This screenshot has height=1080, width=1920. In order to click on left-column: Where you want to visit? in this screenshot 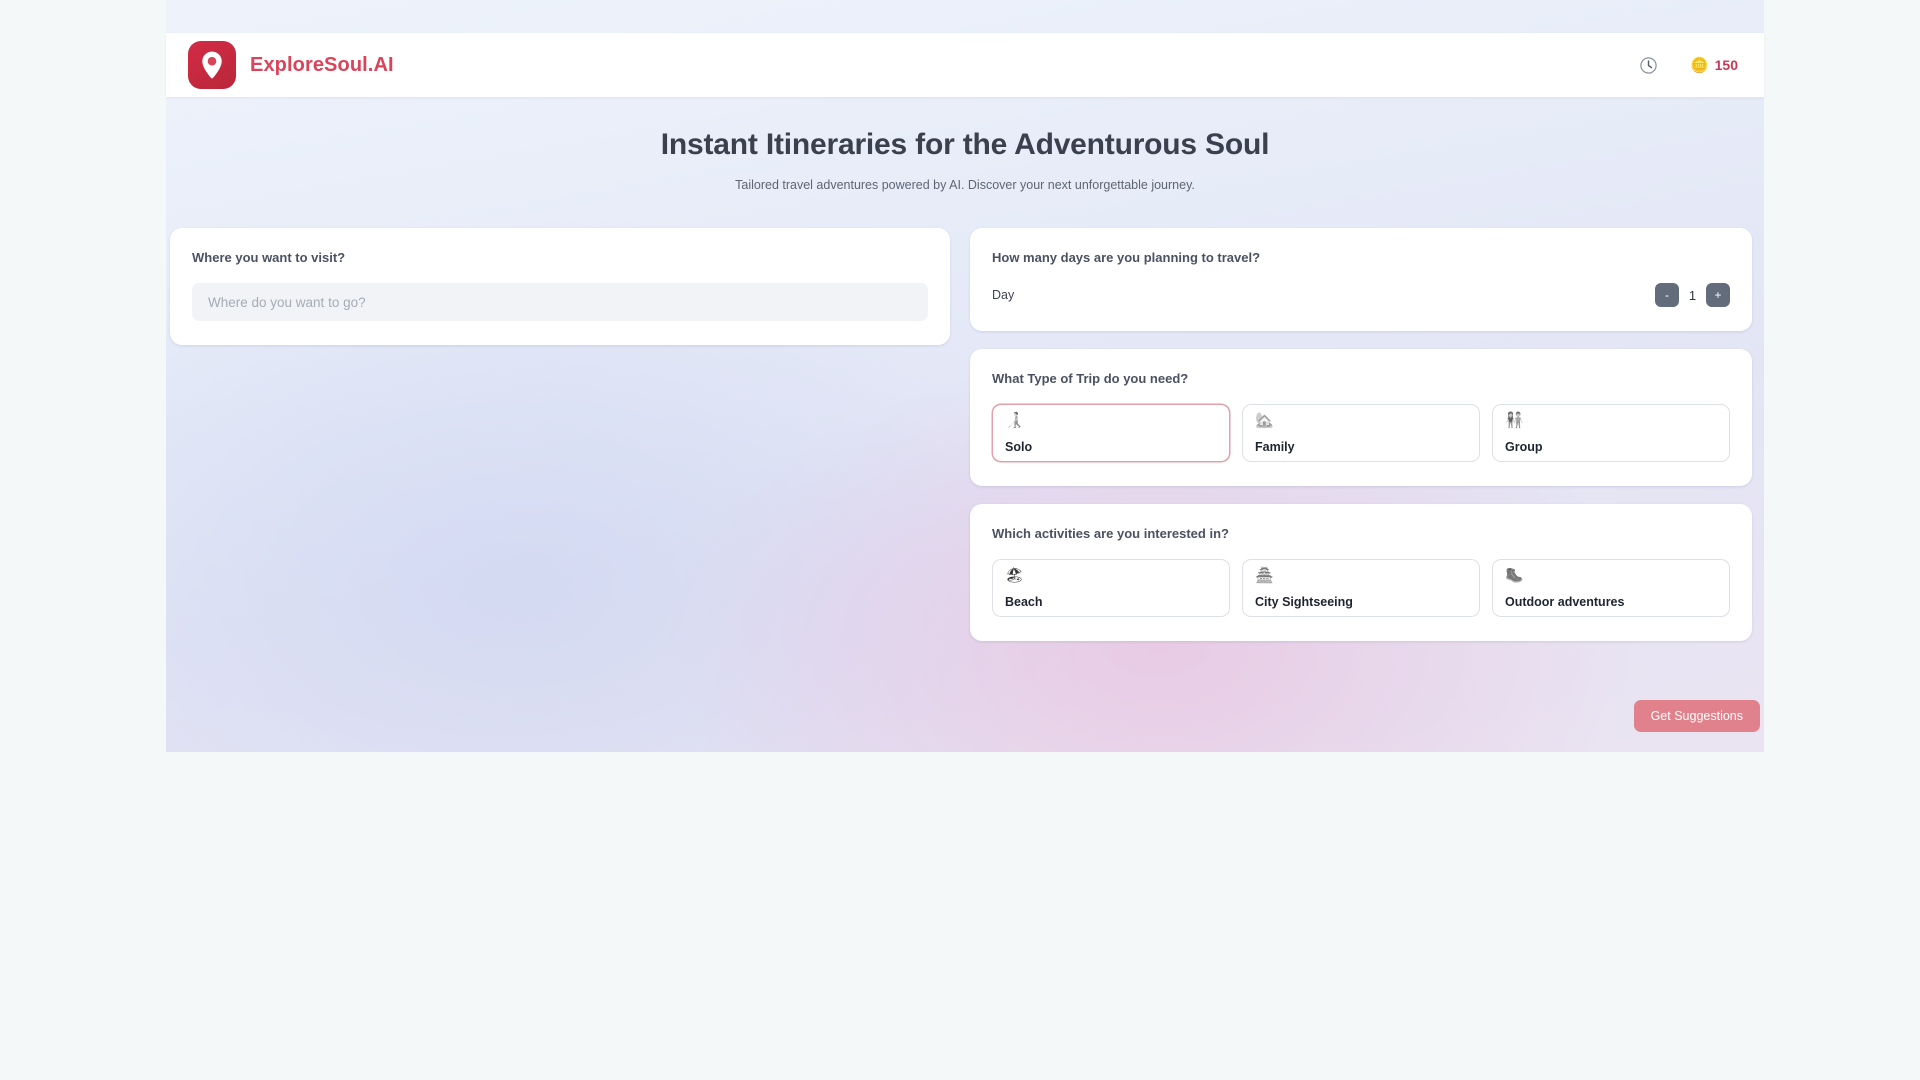, I will do `click(560, 286)`.